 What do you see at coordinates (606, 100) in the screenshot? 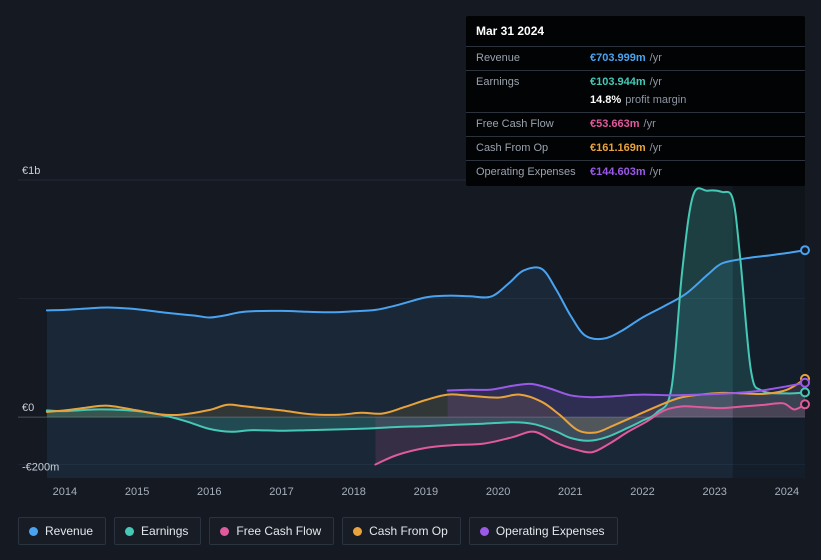
I see `tooltip-row-value: 14.8%` at bounding box center [606, 100].